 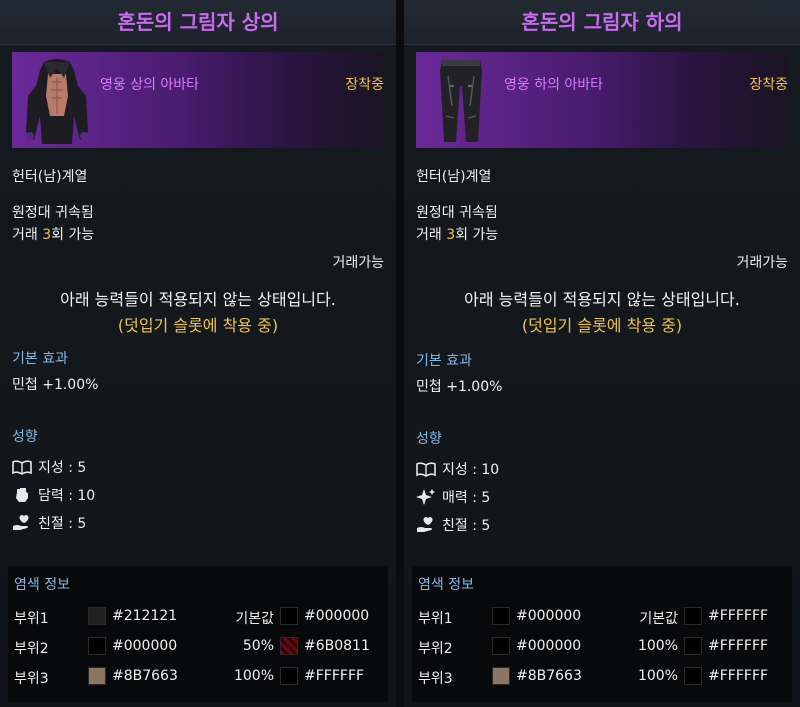 What do you see at coordinates (602, 22) in the screenshot?
I see `item-title: 혼돈의 그림자 하의` at bounding box center [602, 22].